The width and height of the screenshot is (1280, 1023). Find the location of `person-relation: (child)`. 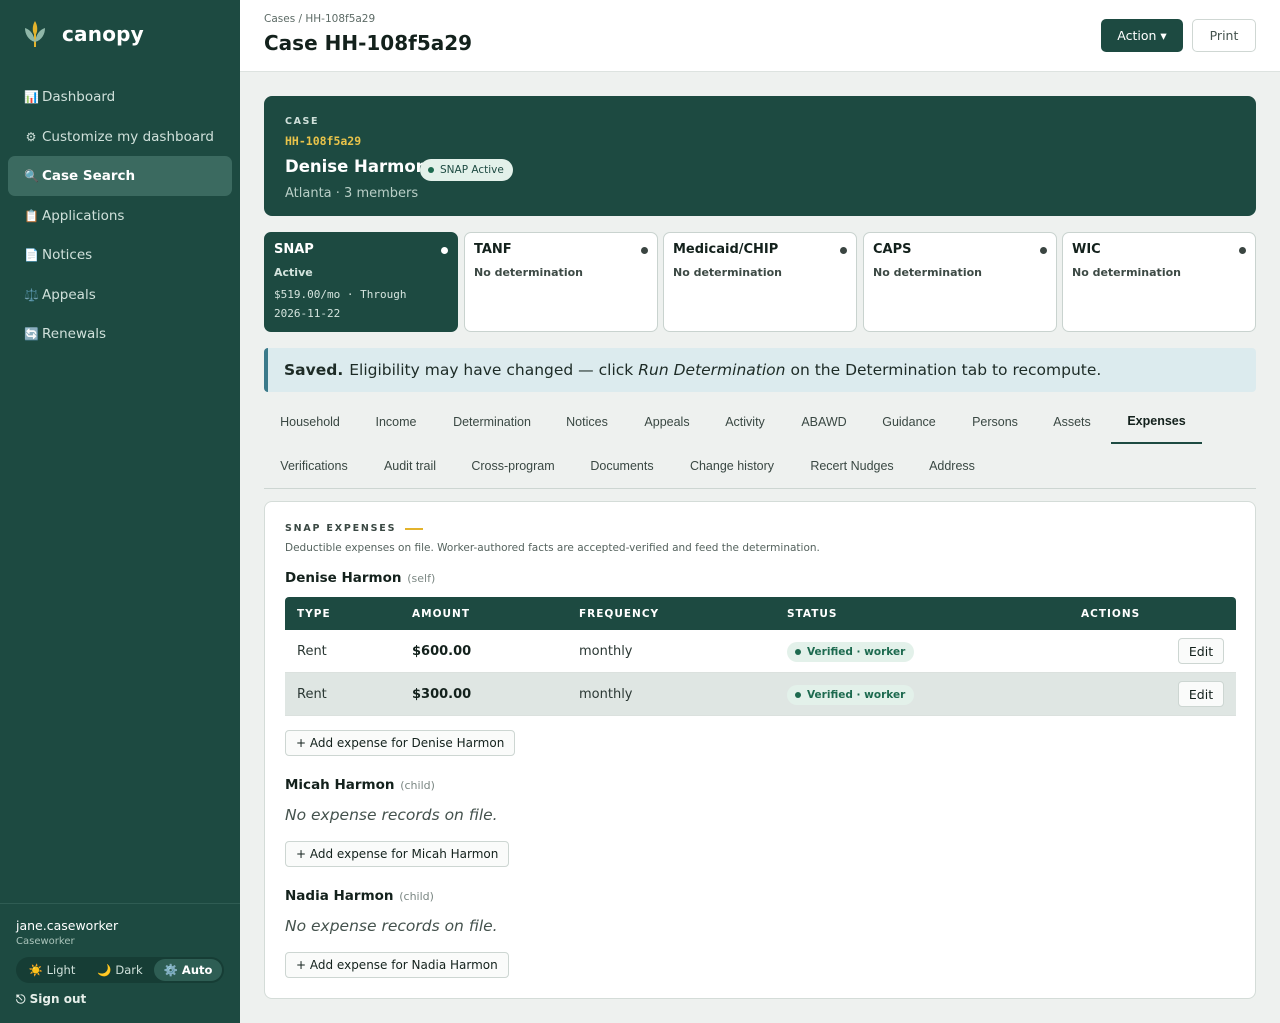

person-relation: (child) is located at coordinates (417, 785).